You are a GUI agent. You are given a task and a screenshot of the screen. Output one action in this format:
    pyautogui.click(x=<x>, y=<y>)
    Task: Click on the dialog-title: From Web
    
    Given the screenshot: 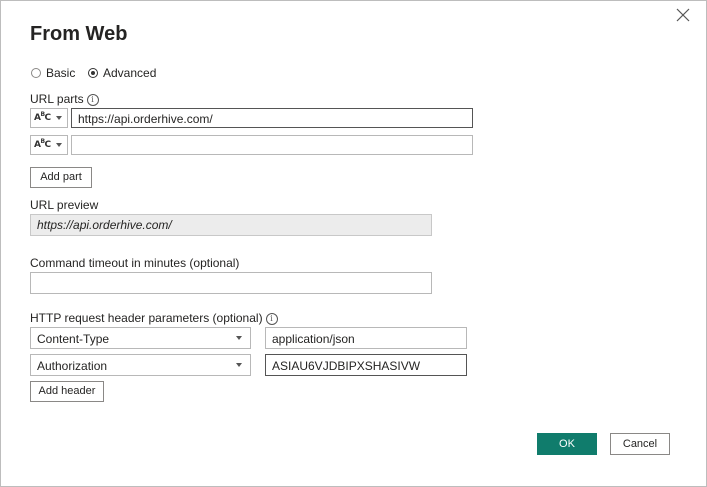 What is the action you would take?
    pyautogui.click(x=79, y=34)
    